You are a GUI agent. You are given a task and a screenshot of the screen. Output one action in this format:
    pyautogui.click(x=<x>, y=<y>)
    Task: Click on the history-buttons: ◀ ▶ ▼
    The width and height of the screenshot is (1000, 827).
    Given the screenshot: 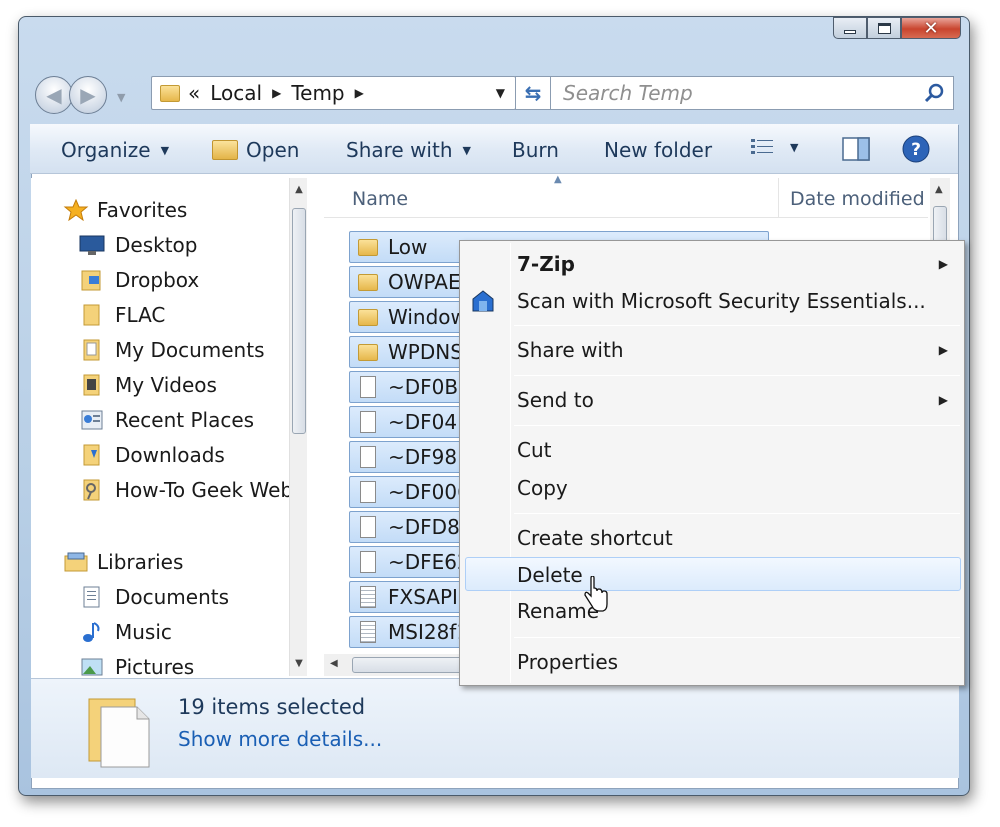 What is the action you would take?
    pyautogui.click(x=86, y=95)
    